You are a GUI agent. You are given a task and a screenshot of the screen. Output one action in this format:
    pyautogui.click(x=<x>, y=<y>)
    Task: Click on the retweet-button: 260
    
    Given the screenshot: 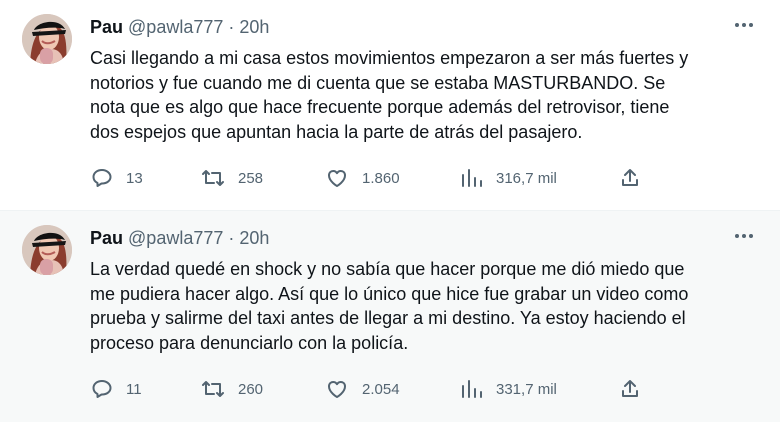 What is the action you would take?
    pyautogui.click(x=231, y=389)
    